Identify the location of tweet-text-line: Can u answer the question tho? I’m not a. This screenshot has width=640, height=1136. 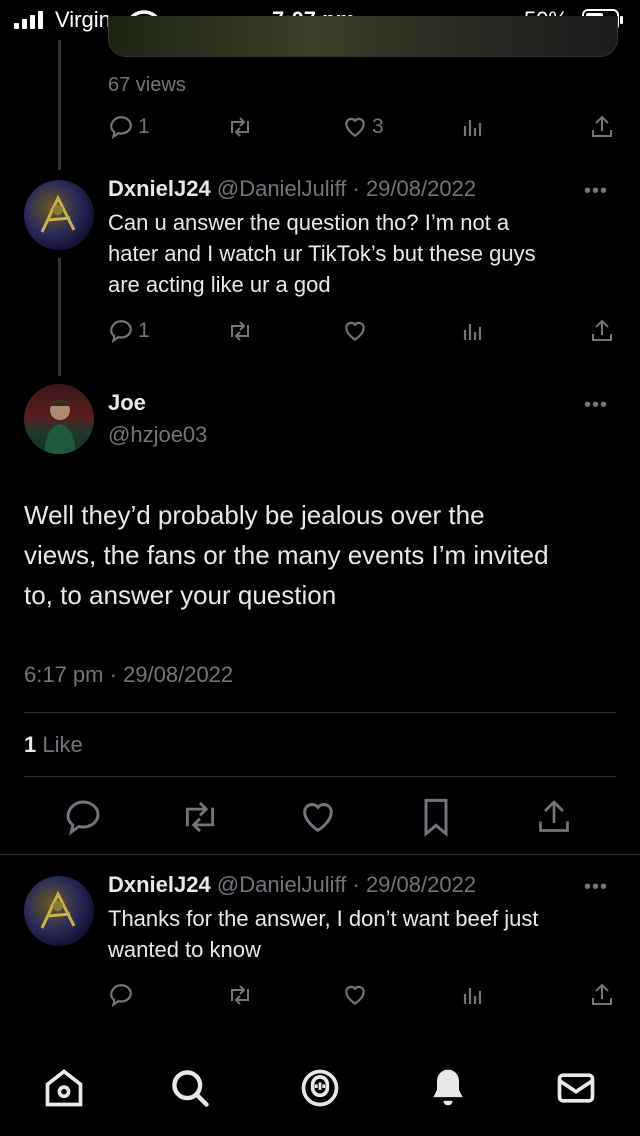
(309, 222).